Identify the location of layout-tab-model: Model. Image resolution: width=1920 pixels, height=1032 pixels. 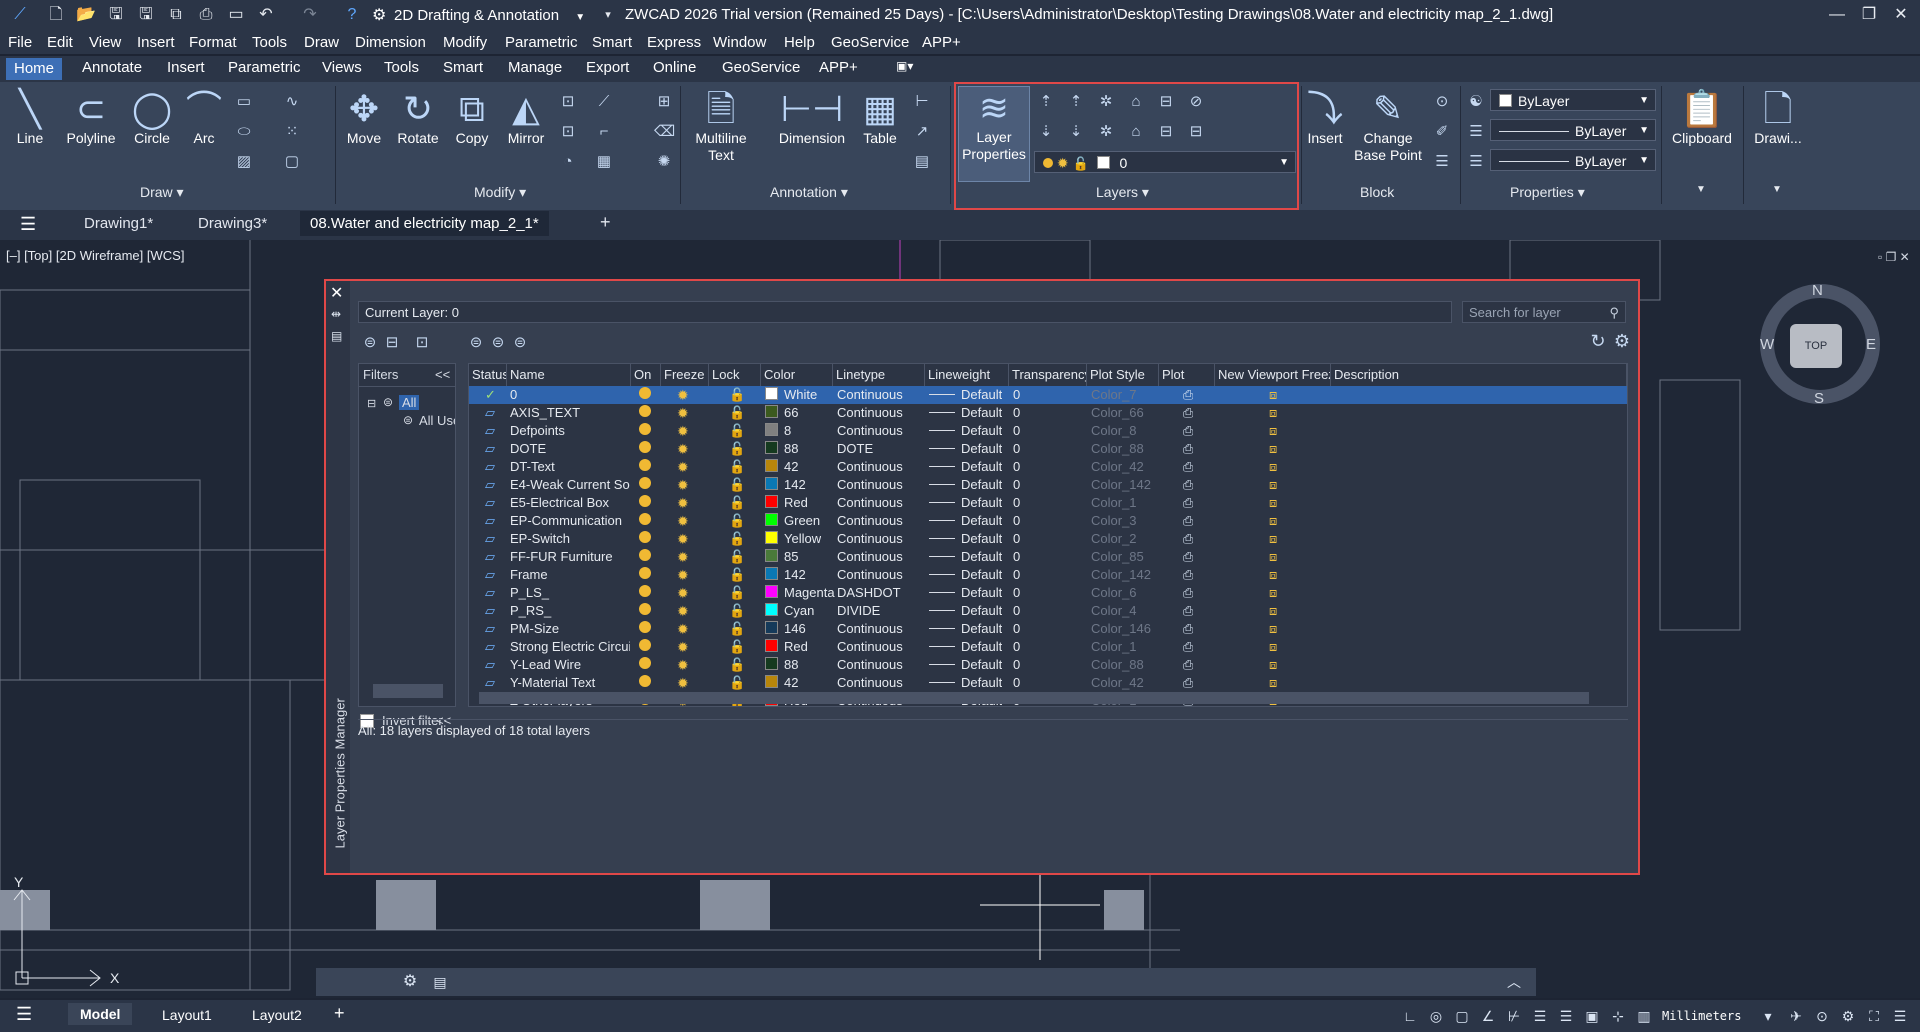
(100, 1014).